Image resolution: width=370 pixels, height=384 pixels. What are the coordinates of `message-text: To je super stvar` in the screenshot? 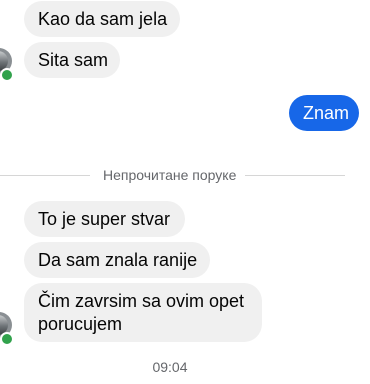 It's located at (104, 219).